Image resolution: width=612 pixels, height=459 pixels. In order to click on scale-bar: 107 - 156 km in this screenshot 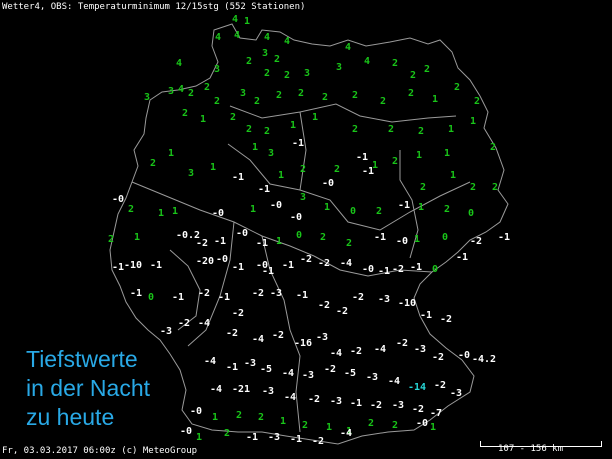, I will do `click(541, 446)`.